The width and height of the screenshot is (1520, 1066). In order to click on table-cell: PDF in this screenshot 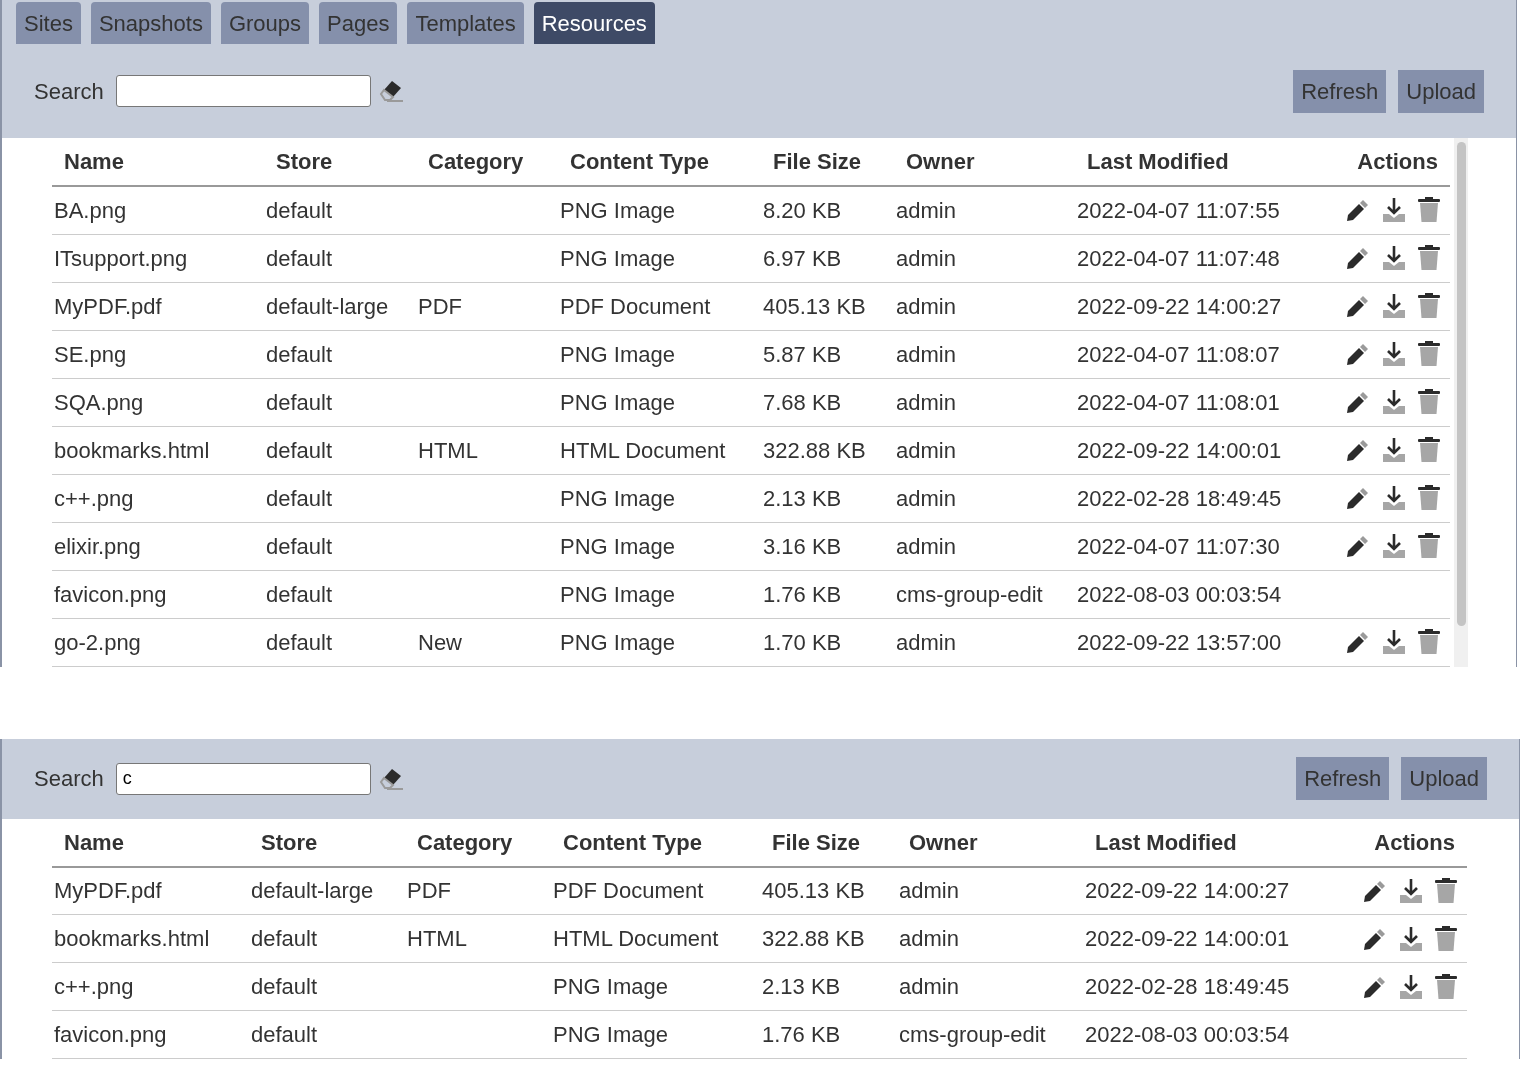, I will do `click(487, 306)`.